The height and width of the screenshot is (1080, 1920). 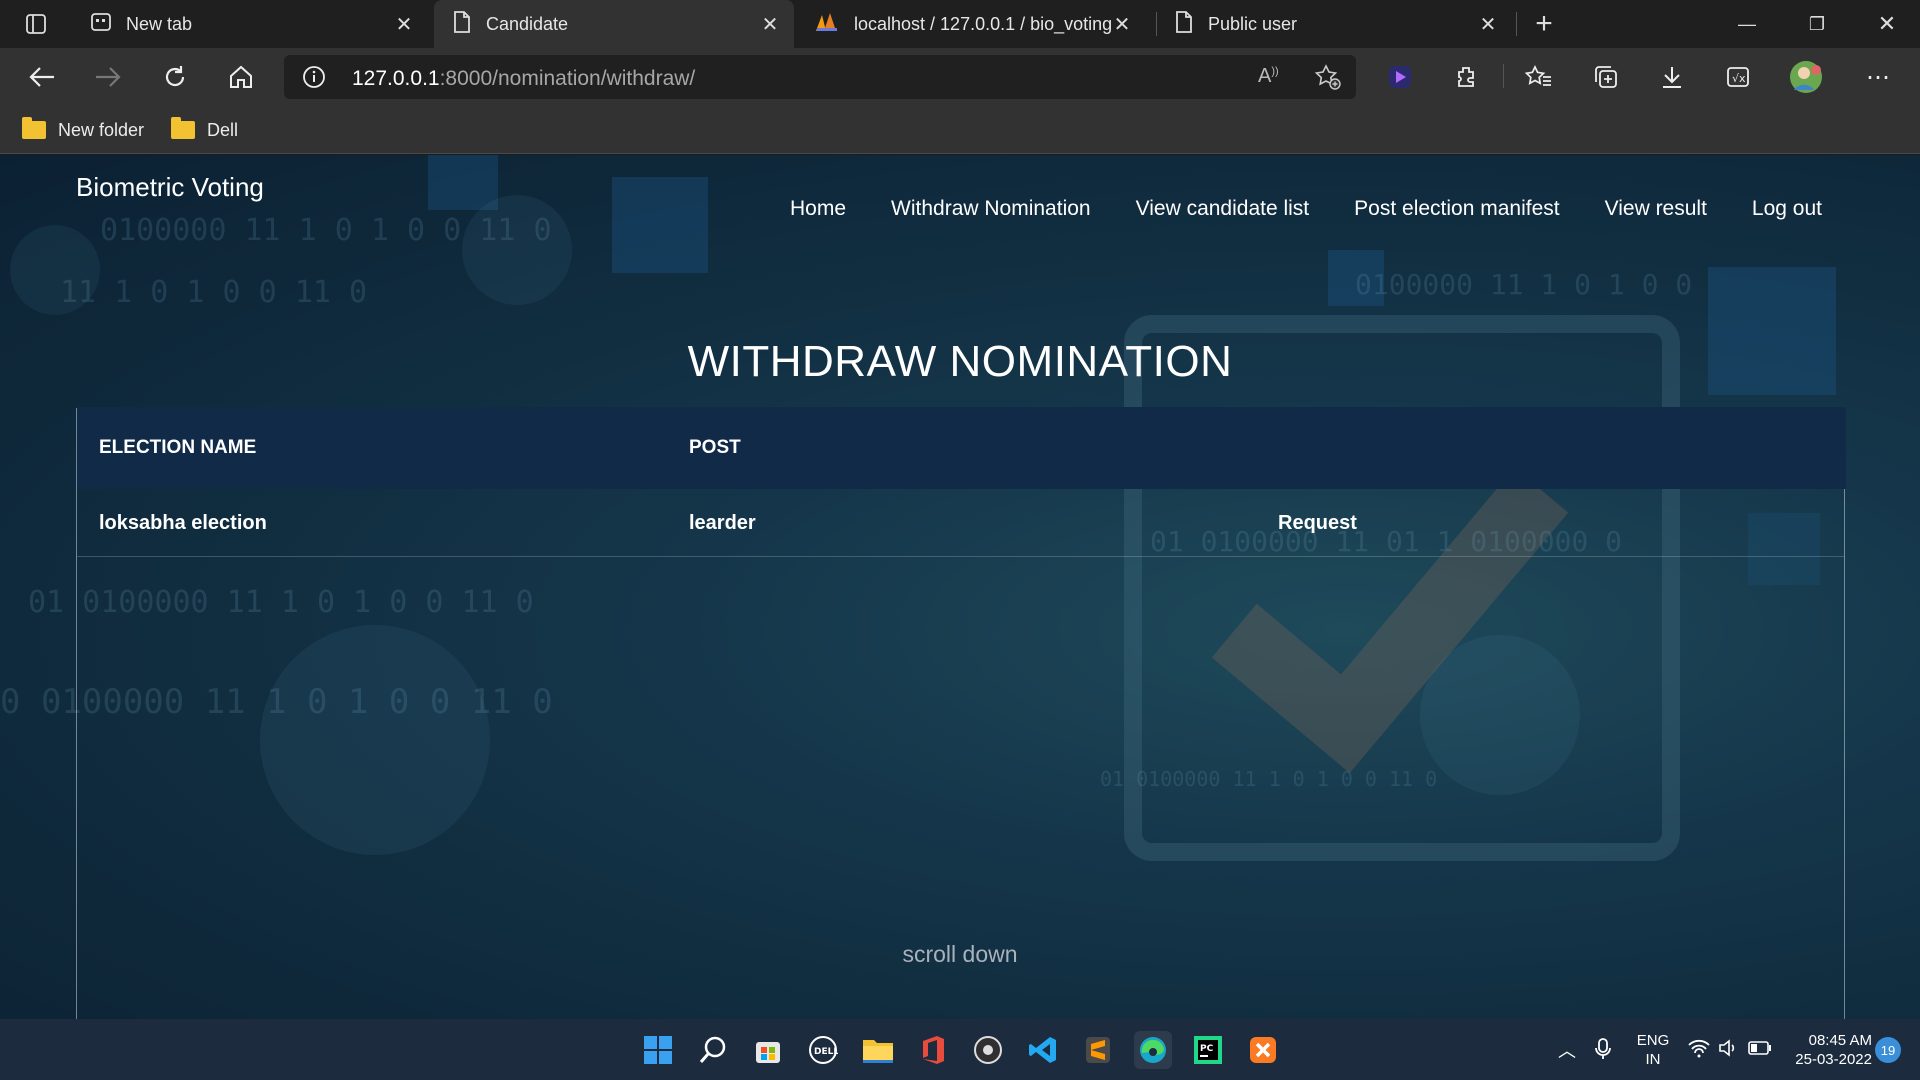 I want to click on background-binary-text: 0100000 11 1 0 1 0 0, so click(x=1524, y=284).